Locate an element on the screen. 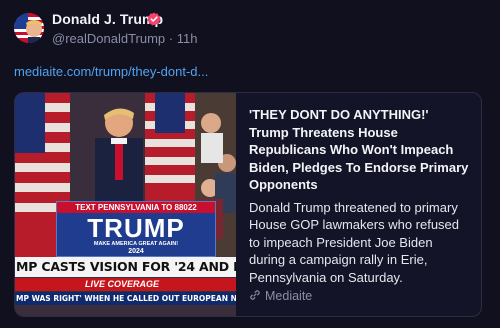 This screenshot has width=500, height=328. lectern-text-line: TEXT PENNSYLVANIA TO 88022 is located at coordinates (136, 207).